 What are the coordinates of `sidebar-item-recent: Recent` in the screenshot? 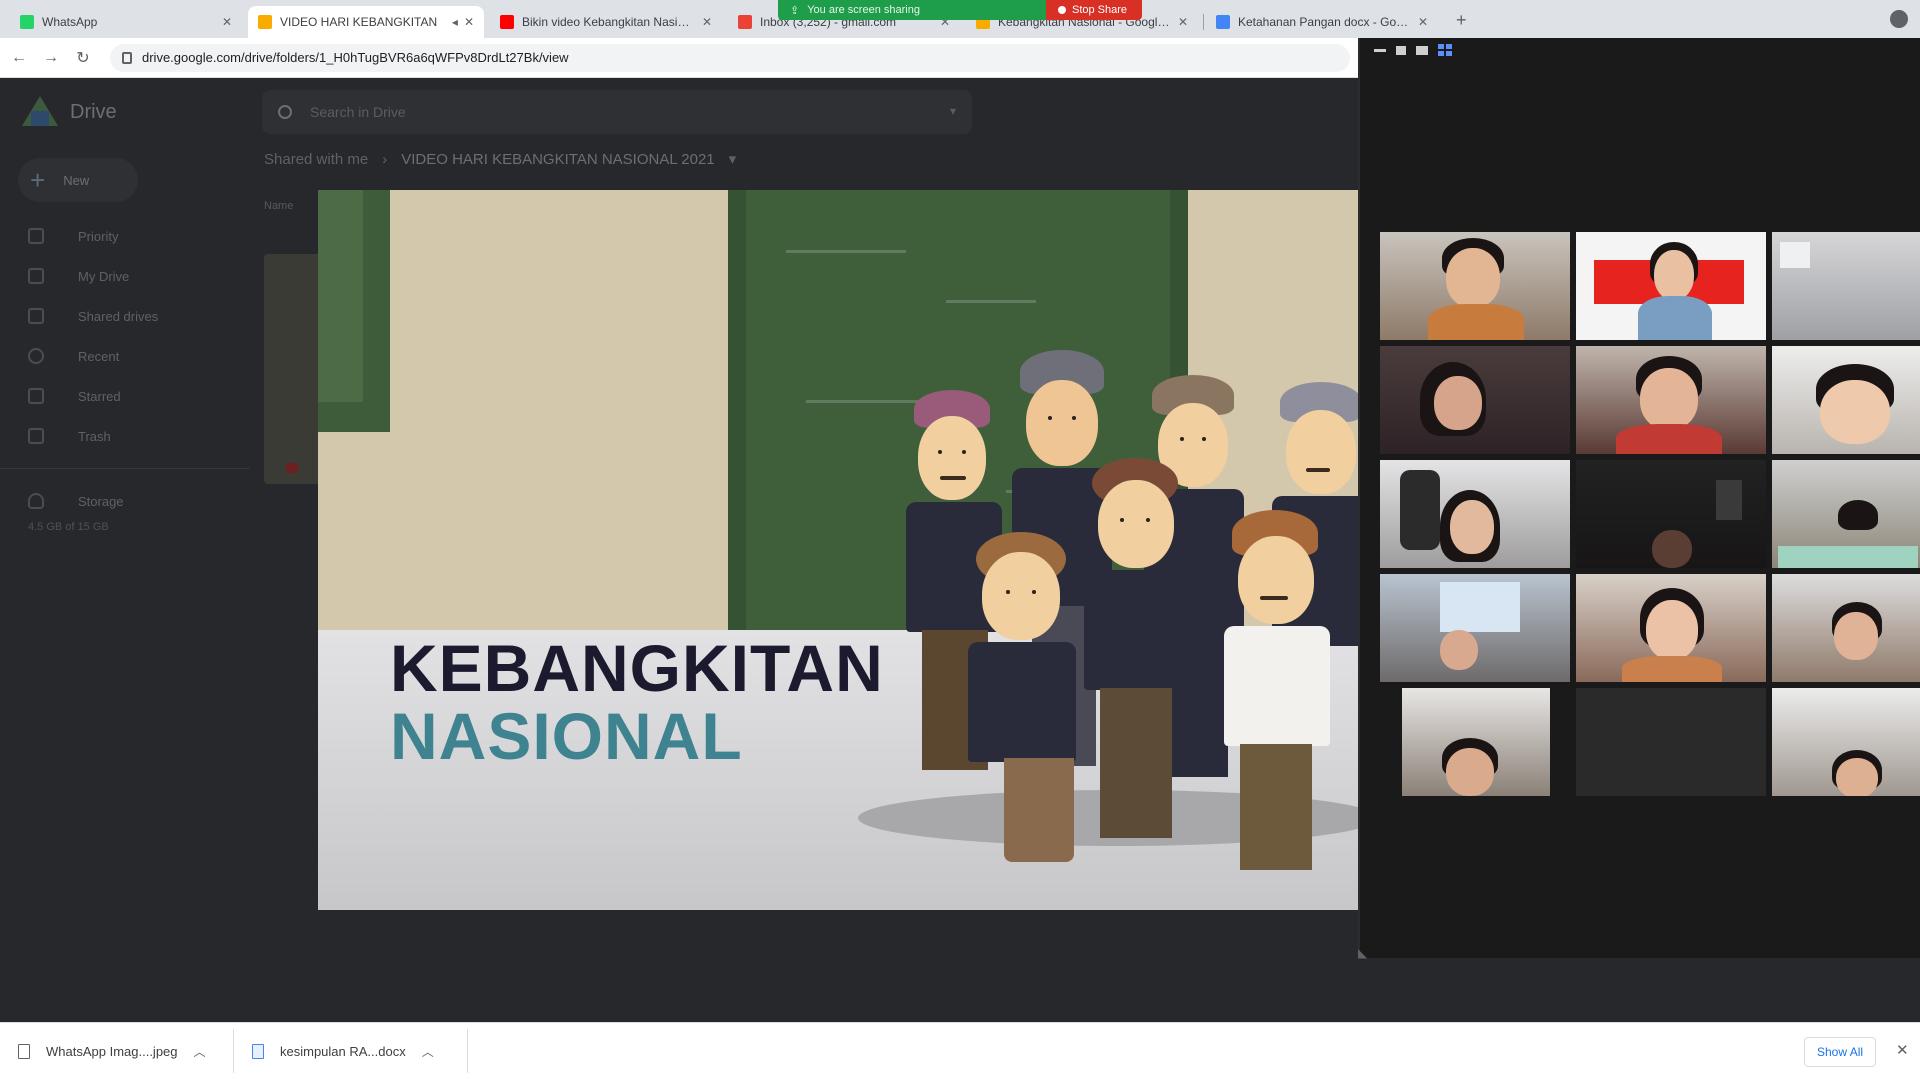 It's located at (125, 356).